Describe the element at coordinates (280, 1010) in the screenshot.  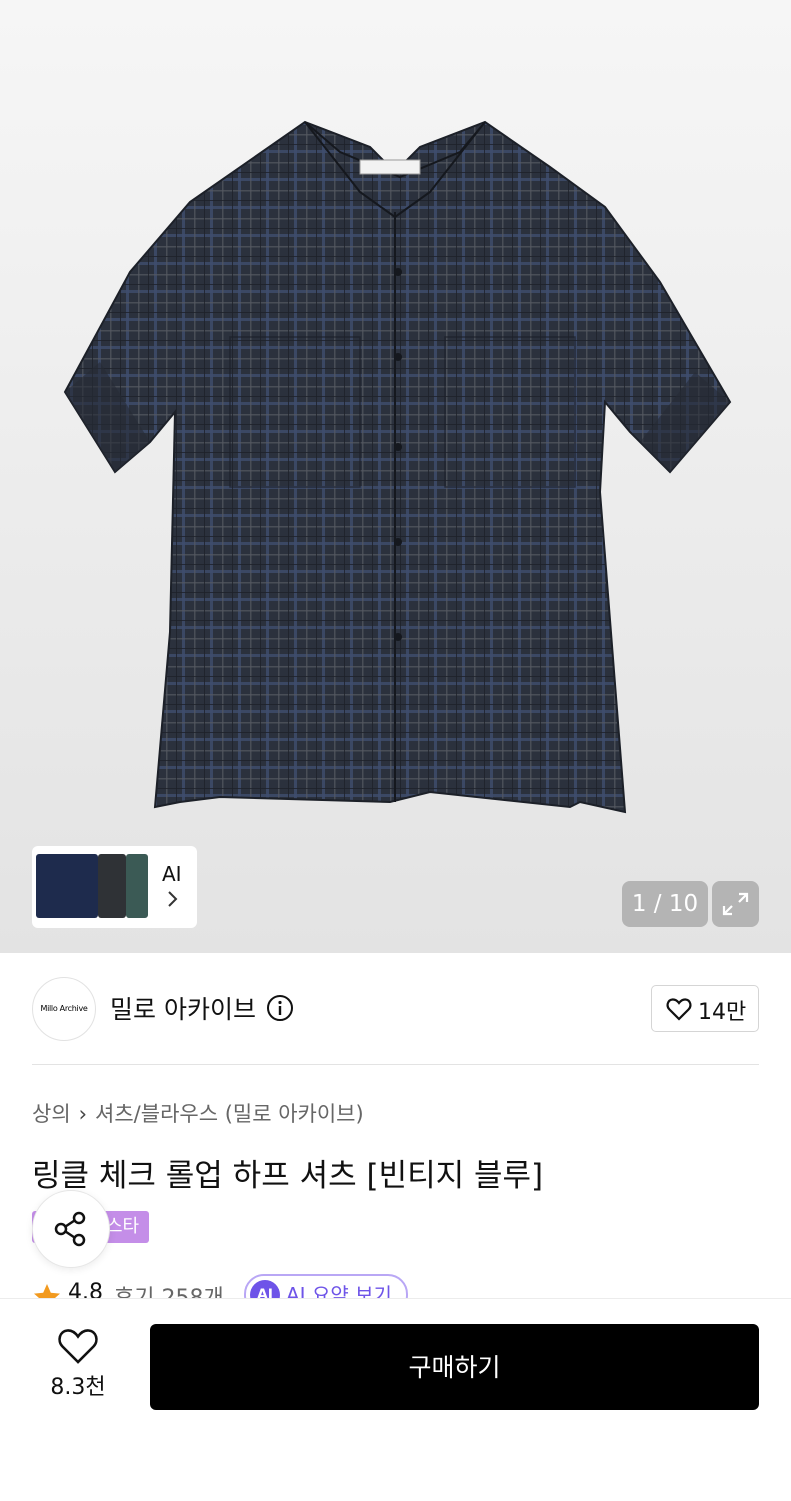
I see `info-icon` at that location.